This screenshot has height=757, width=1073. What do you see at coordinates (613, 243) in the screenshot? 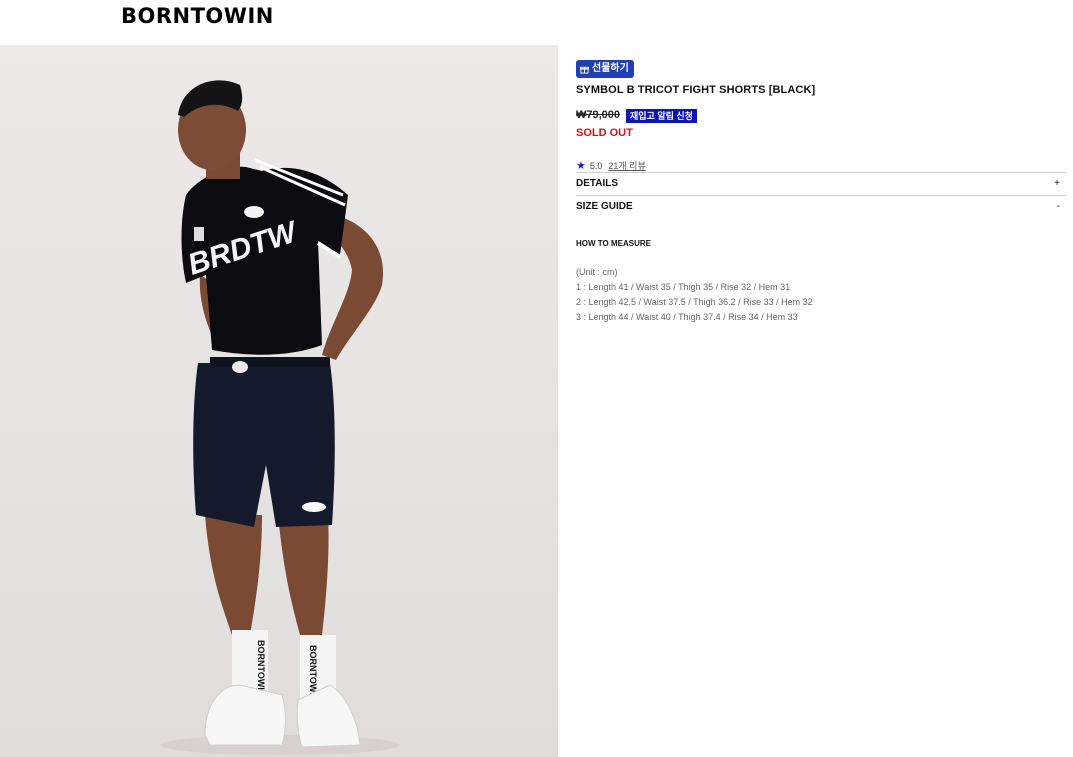
I see `measure-heading: HOW TO MEASURE` at bounding box center [613, 243].